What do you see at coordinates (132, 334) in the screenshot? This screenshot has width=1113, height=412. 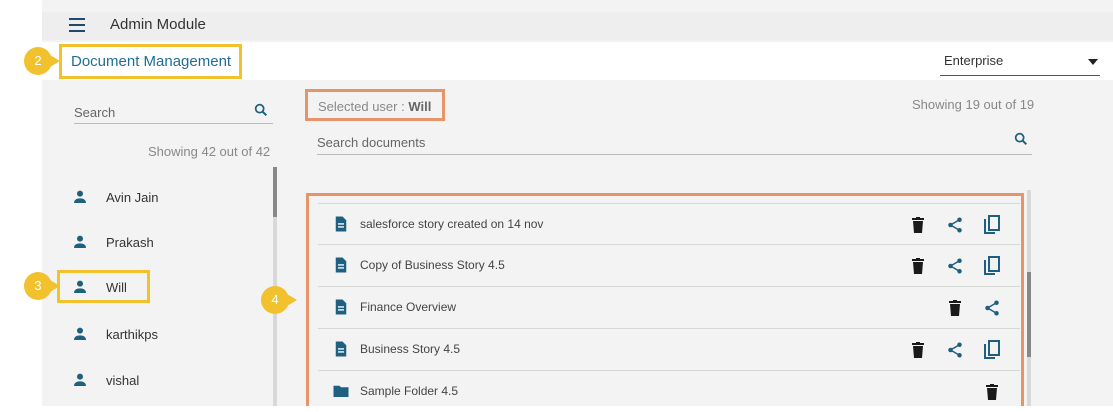 I see `user-name: karthikps` at bounding box center [132, 334].